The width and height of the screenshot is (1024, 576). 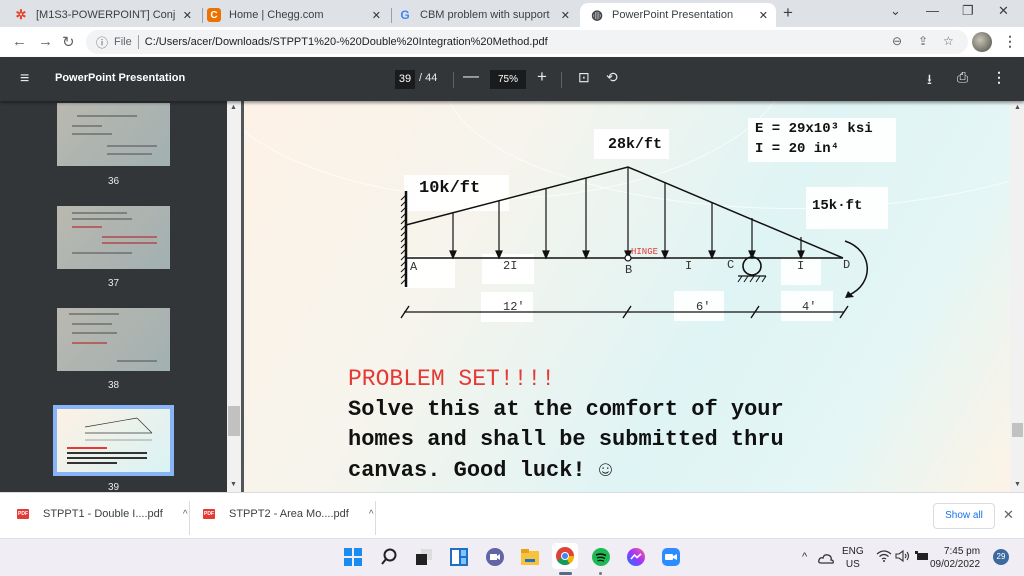 What do you see at coordinates (21, 14) in the screenshot?
I see `canvas-icon: ✲` at bounding box center [21, 14].